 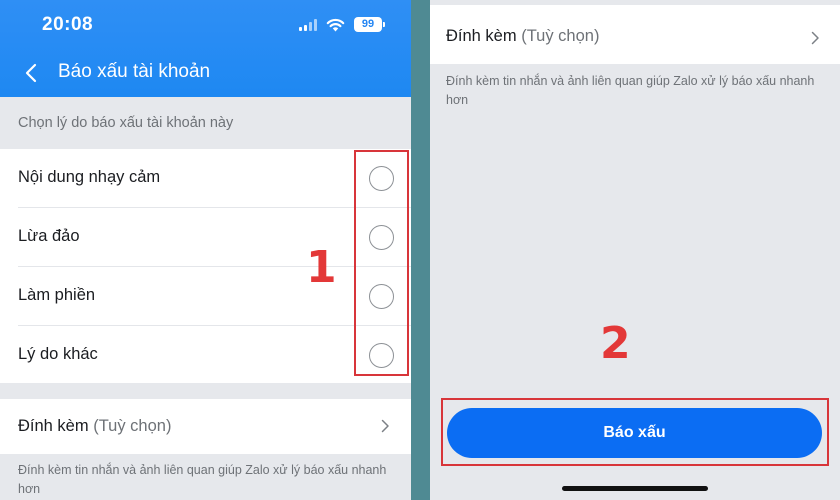 I want to click on reason-item-sensitive-content: Nội dung nhạy cảm, so click(x=205, y=178).